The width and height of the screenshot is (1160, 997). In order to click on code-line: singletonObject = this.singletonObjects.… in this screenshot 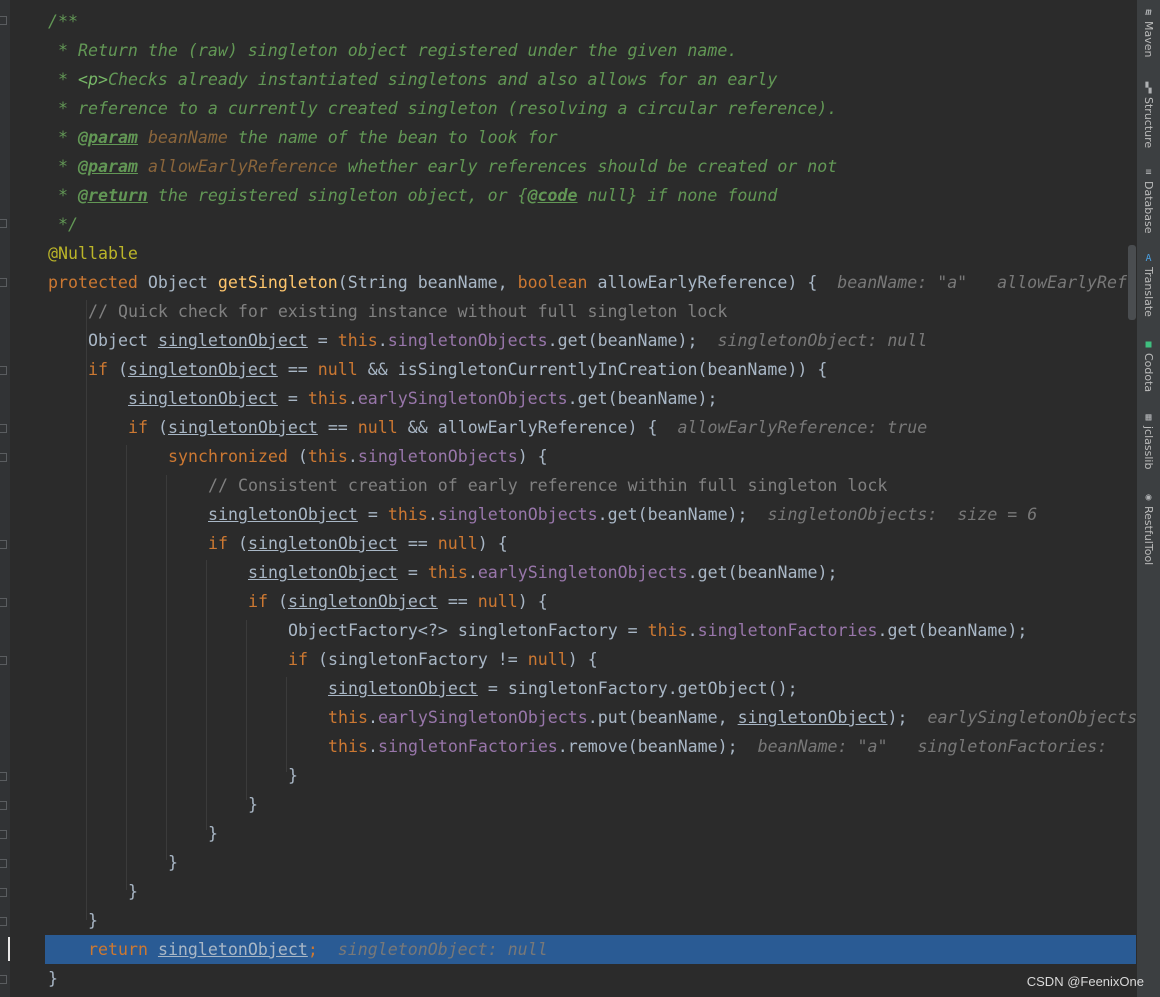, I will do `click(623, 514)`.